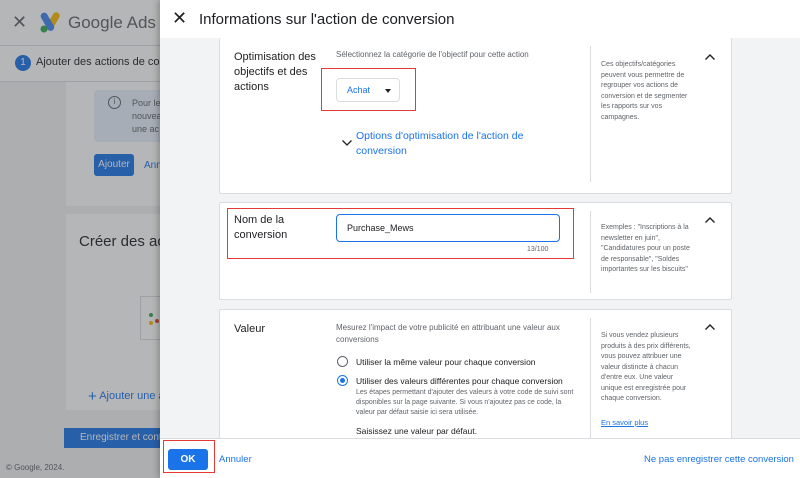 Image resolution: width=800 pixels, height=478 pixels. I want to click on value-label: Valeur, so click(249, 329).